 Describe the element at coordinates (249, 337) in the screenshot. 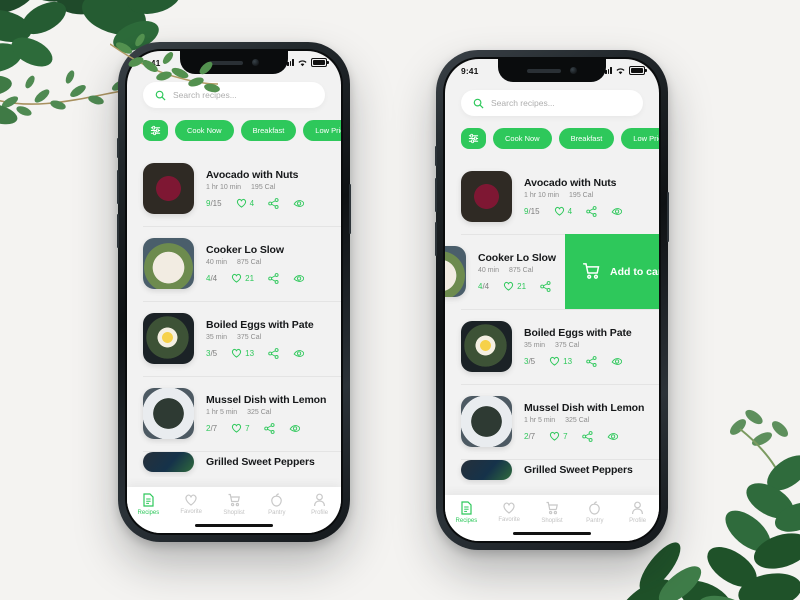

I see `recipe-calories: 375 Cal` at that location.